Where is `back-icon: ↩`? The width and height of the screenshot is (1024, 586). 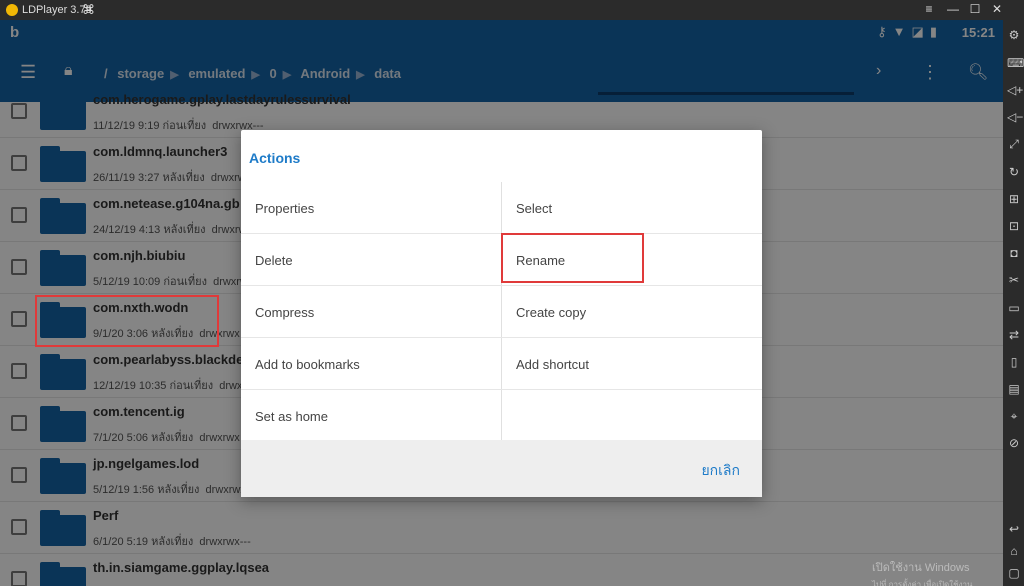 back-icon: ↩ is located at coordinates (1014, 529).